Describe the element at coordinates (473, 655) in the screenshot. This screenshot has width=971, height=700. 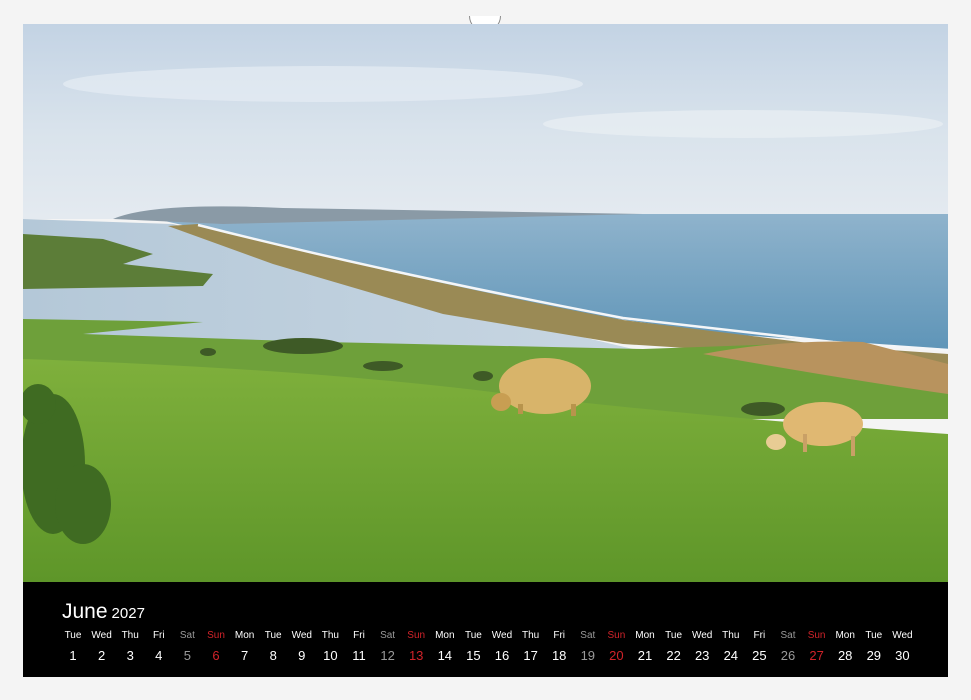
I see `day-number: 15` at that location.